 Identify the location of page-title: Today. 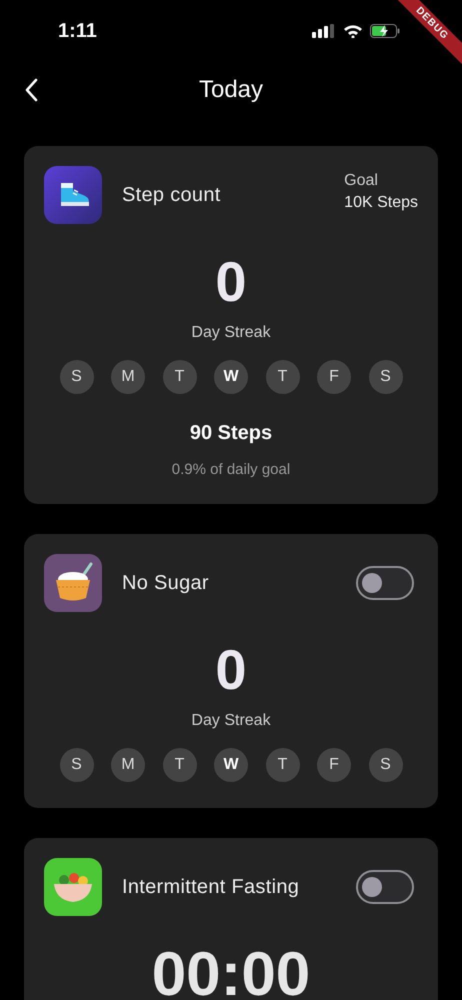
(231, 90).